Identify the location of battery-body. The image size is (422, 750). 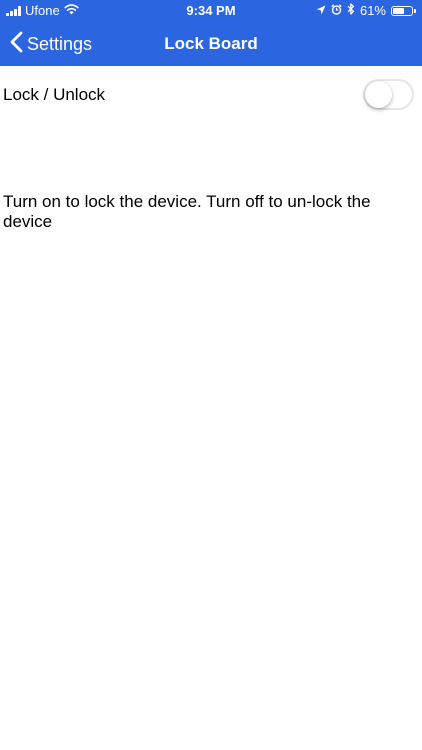
(402, 11).